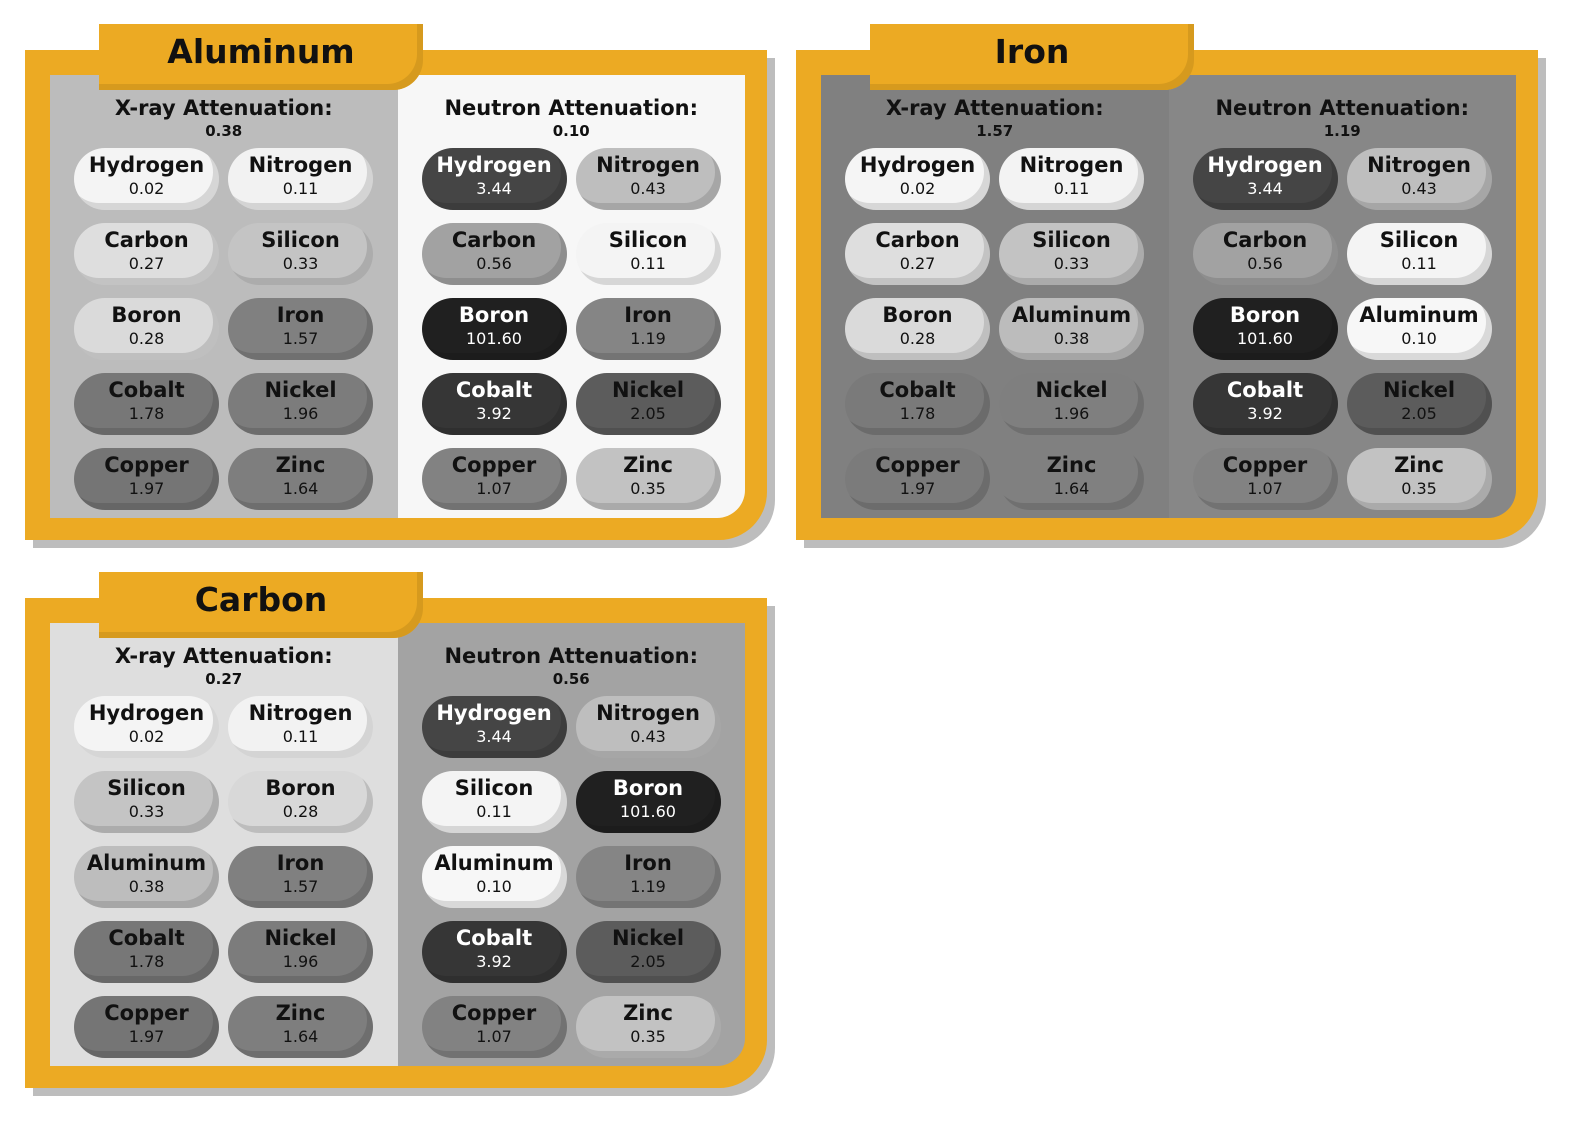 The image size is (1575, 1125). Describe the element at coordinates (1032, 51) in the screenshot. I see `card-title: Iron` at that location.